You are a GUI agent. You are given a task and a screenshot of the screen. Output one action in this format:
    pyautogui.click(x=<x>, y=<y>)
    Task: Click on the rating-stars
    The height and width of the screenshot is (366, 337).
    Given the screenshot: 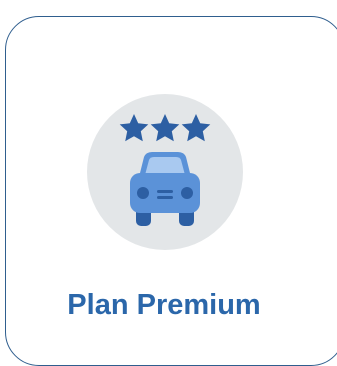 What is the action you would take?
    pyautogui.click(x=165, y=128)
    